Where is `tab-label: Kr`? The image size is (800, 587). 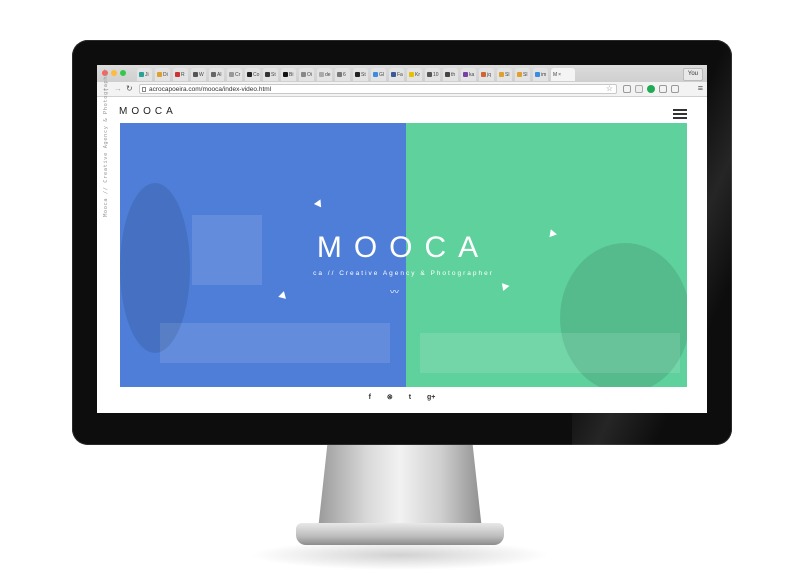 tab-label: Kr is located at coordinates (417, 74).